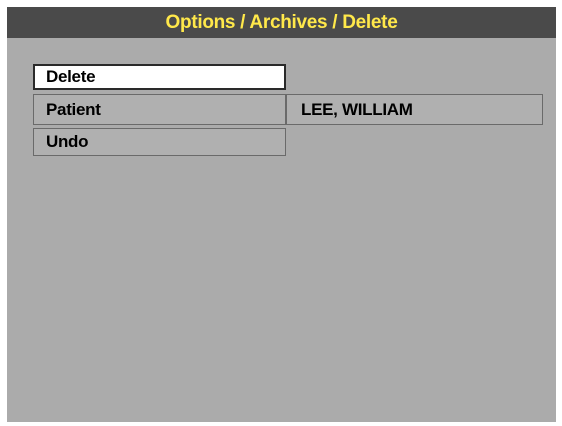  I want to click on title-bar: Options / Archives / Delete, so click(281, 22).